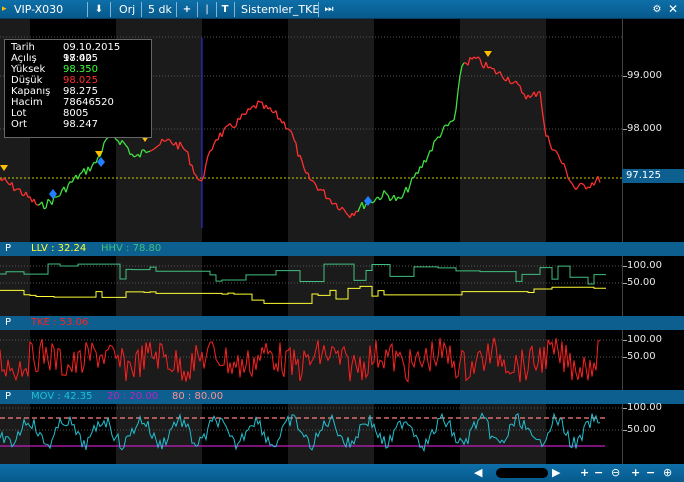  I want to click on info-key: Tarih, so click(23, 47).